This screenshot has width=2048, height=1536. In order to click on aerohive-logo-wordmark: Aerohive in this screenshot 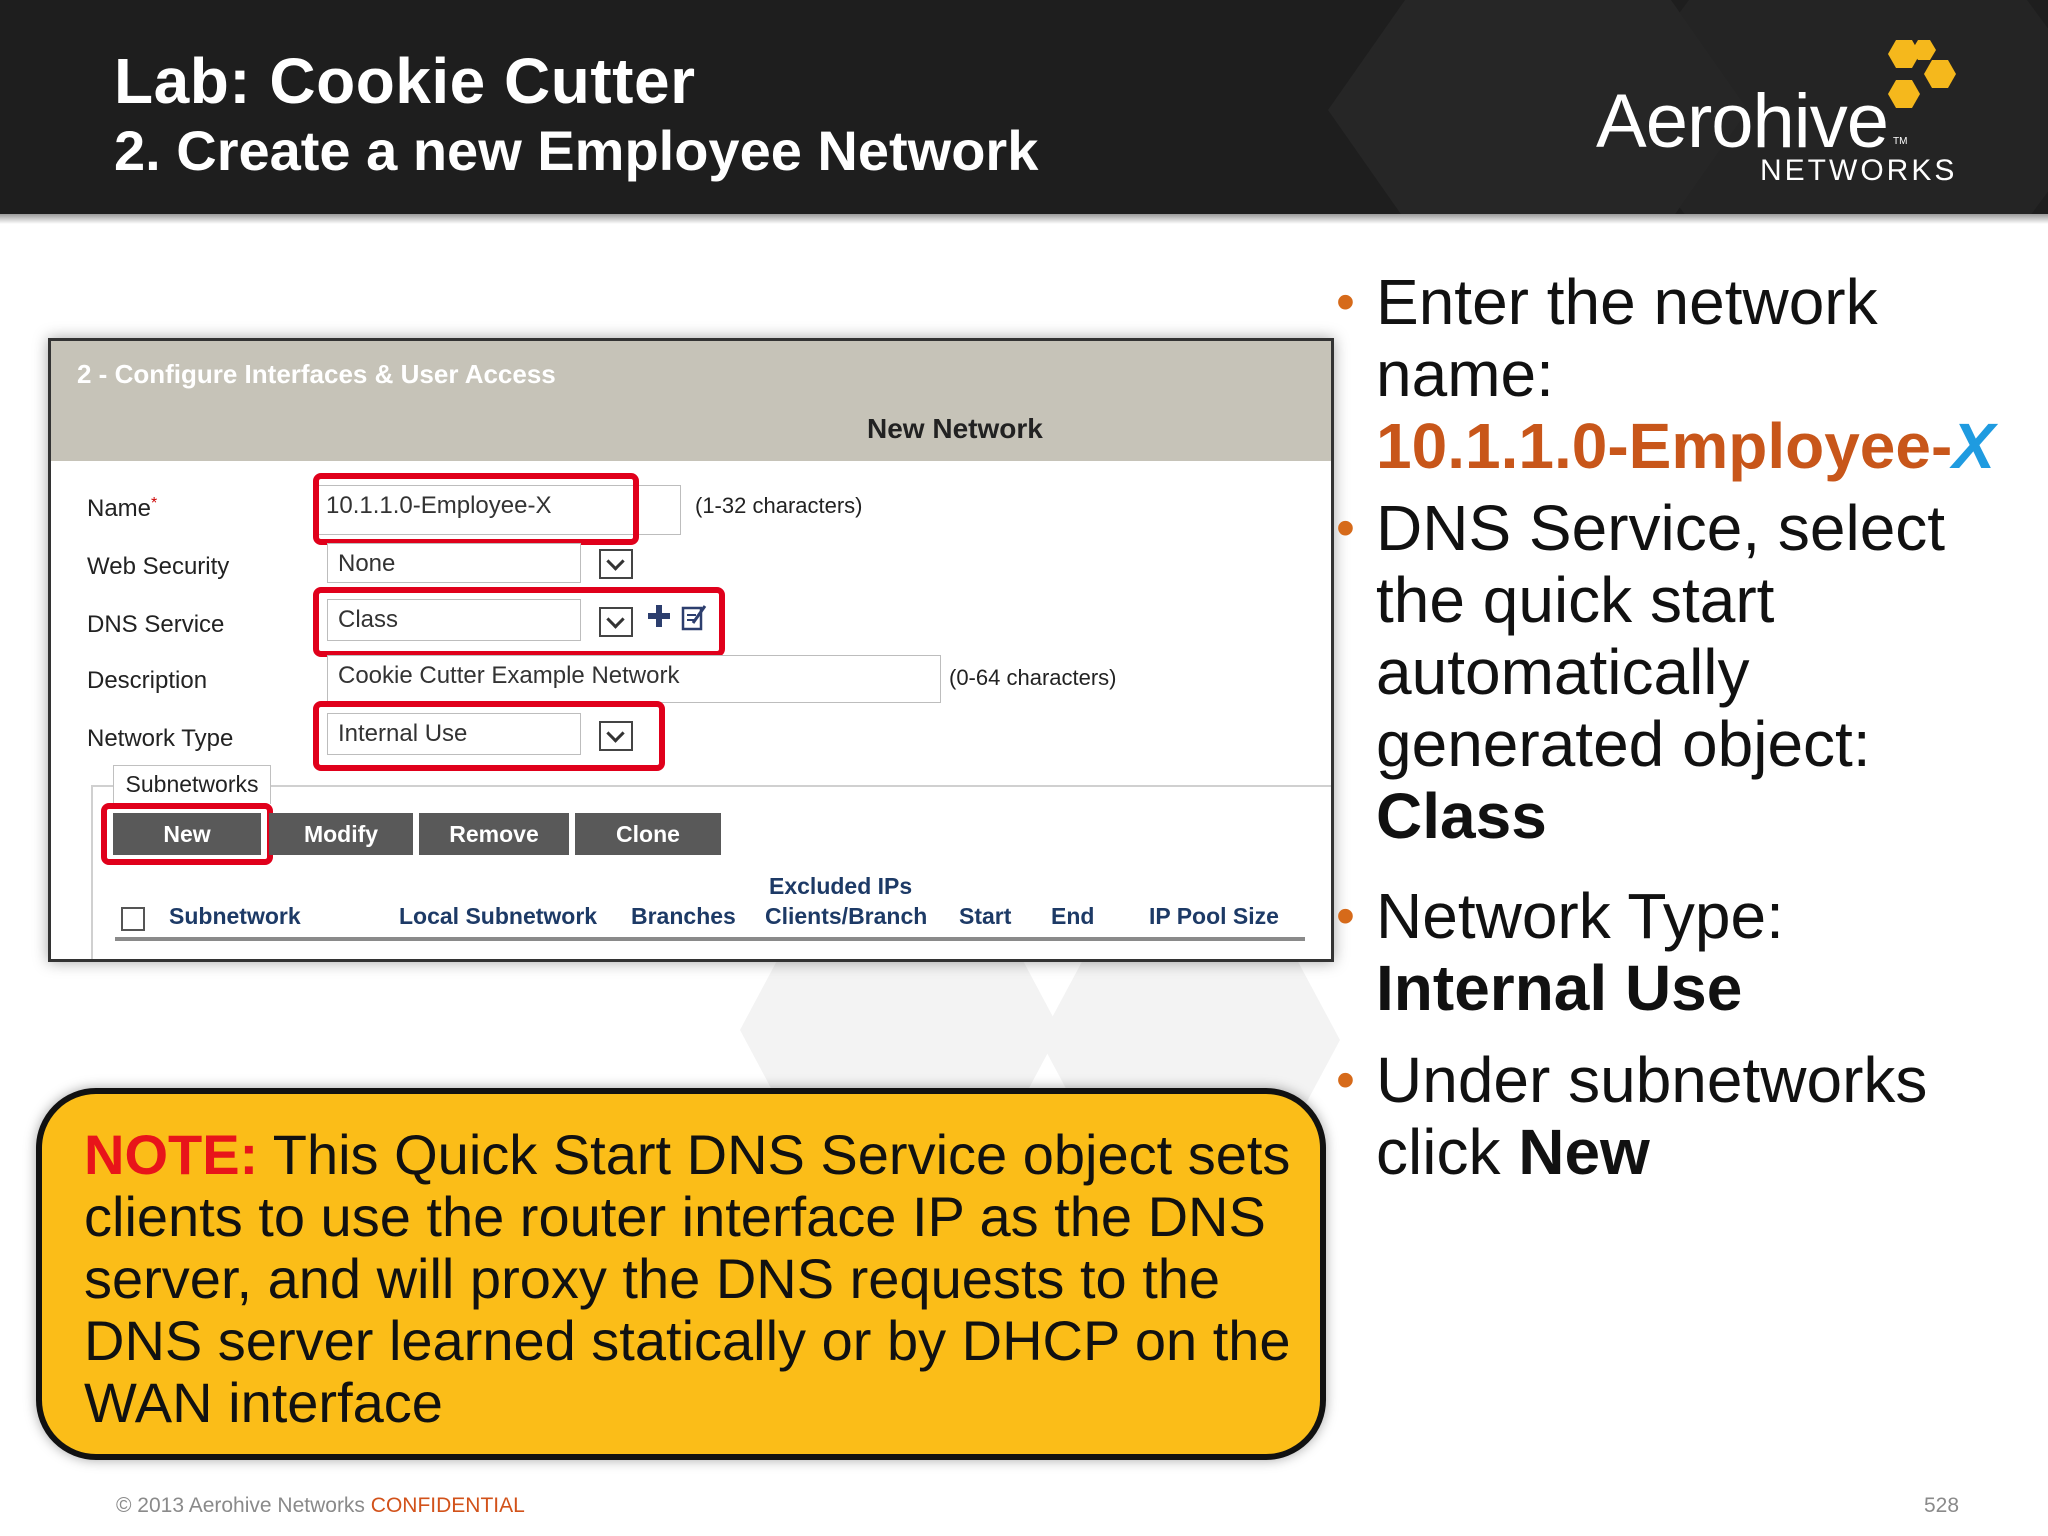, I will do `click(1742, 121)`.